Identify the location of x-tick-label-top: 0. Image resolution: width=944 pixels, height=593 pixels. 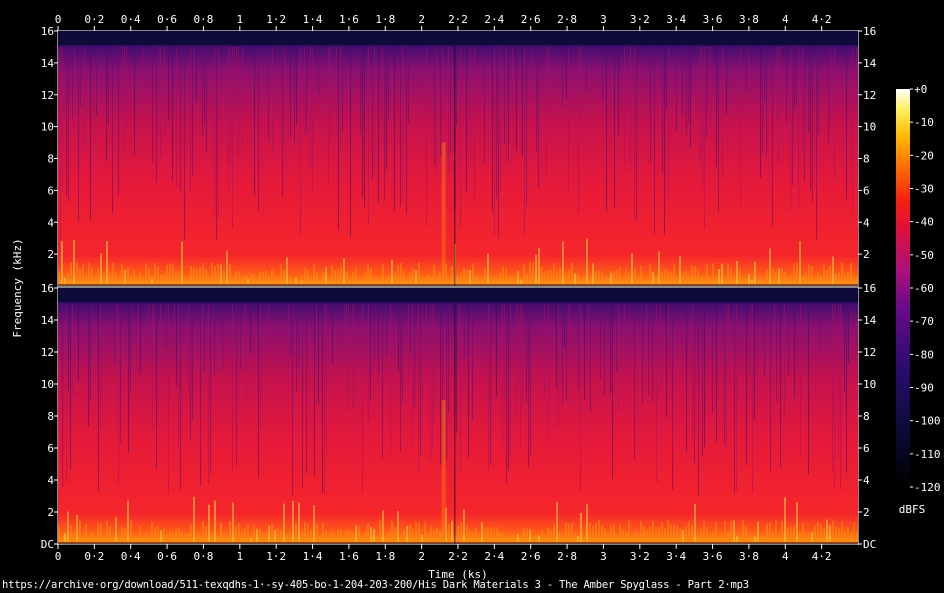
(58, 19).